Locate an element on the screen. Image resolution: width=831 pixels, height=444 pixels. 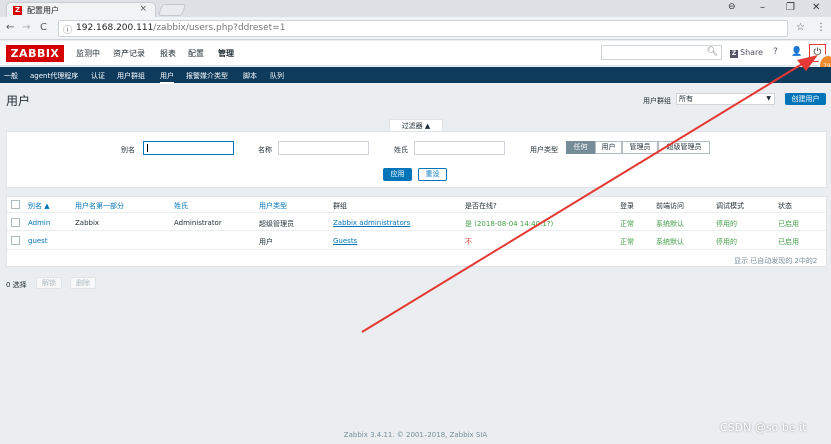
filter-panel is located at coordinates (416, 159).